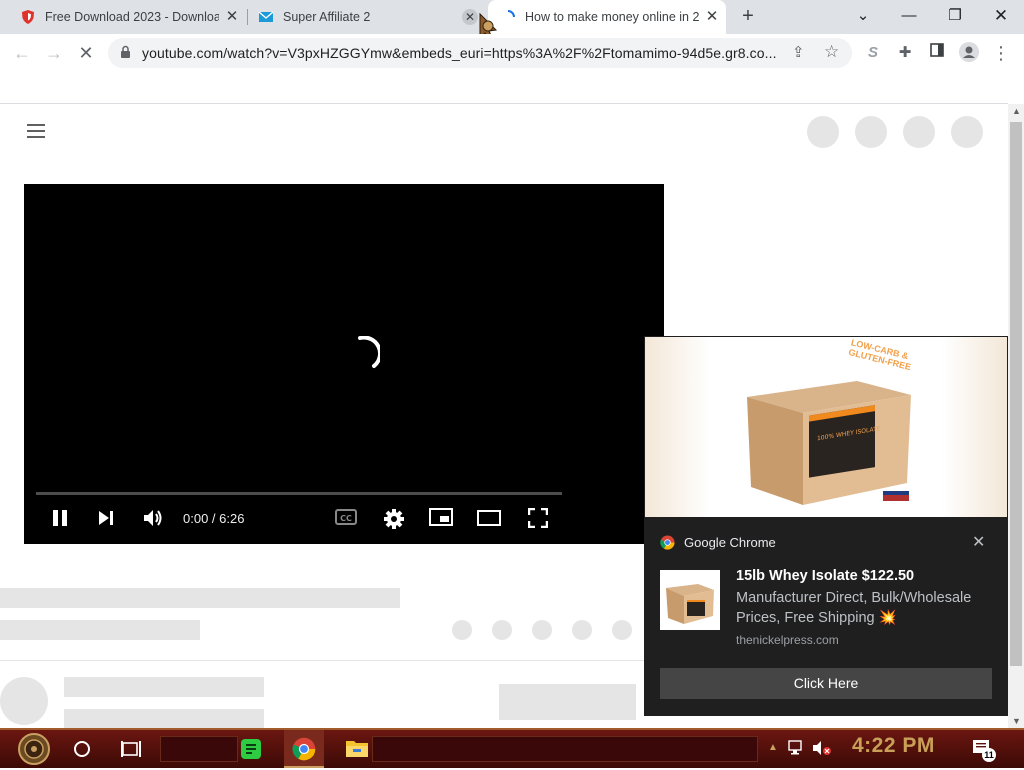 The image size is (1024, 770). What do you see at coordinates (106, 520) in the screenshot?
I see `next-button` at bounding box center [106, 520].